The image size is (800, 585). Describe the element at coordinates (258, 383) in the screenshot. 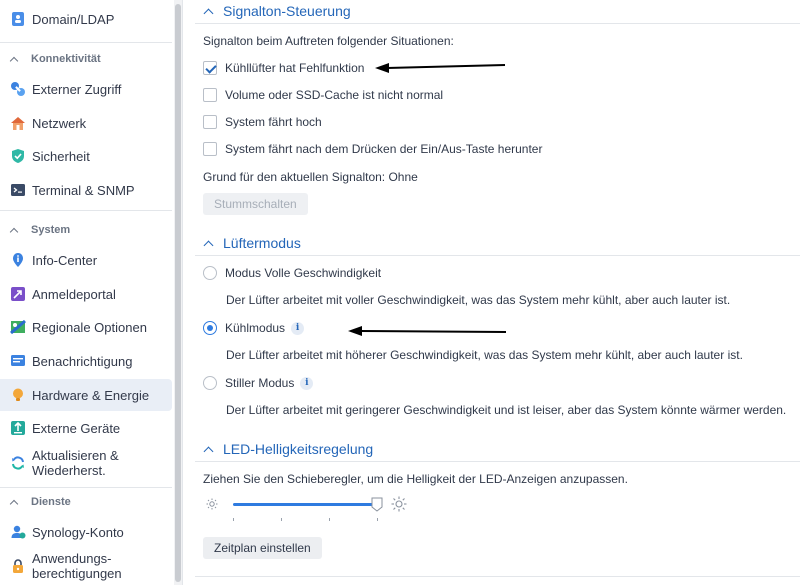

I see `radio-quiet-mode: Stiller Modus i` at that location.